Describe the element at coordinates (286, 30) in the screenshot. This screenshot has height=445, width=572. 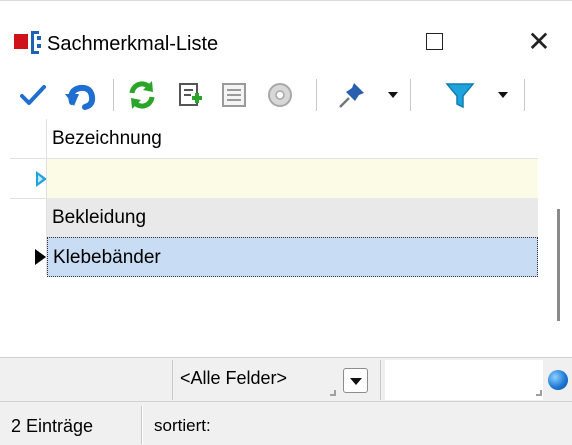
I see `title-bar: Sachmerkmal-Liste ✕` at that location.